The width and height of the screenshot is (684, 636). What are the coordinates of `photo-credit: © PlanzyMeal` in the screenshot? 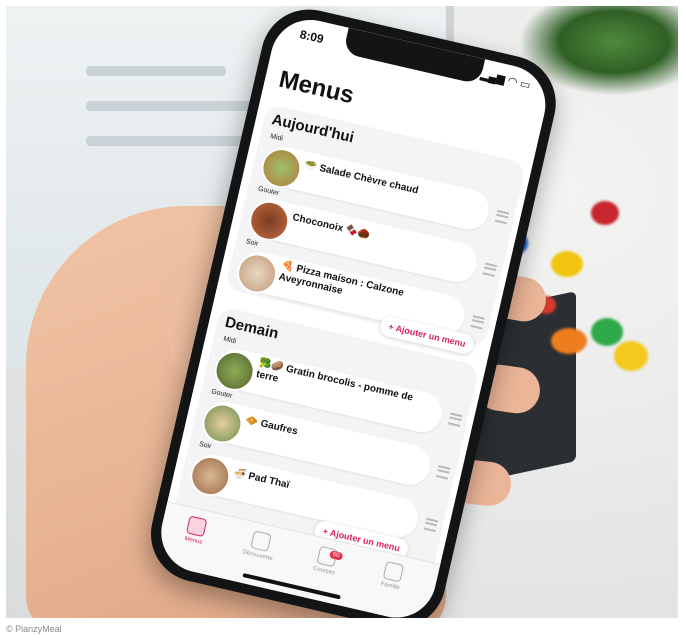 It's located at (34, 629).